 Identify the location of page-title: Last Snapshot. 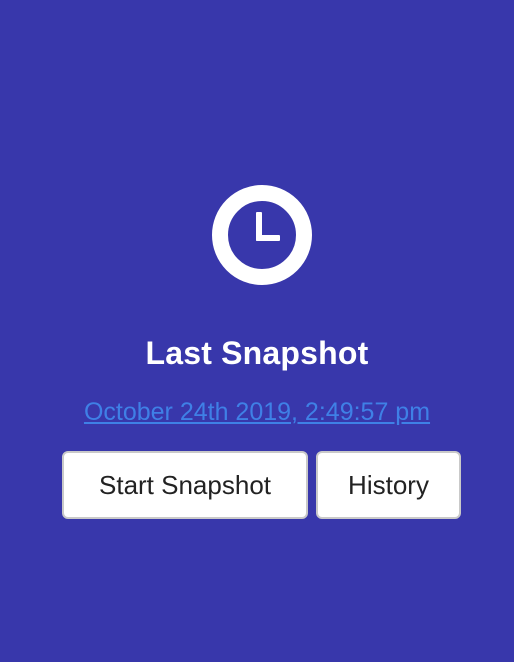
(257, 353).